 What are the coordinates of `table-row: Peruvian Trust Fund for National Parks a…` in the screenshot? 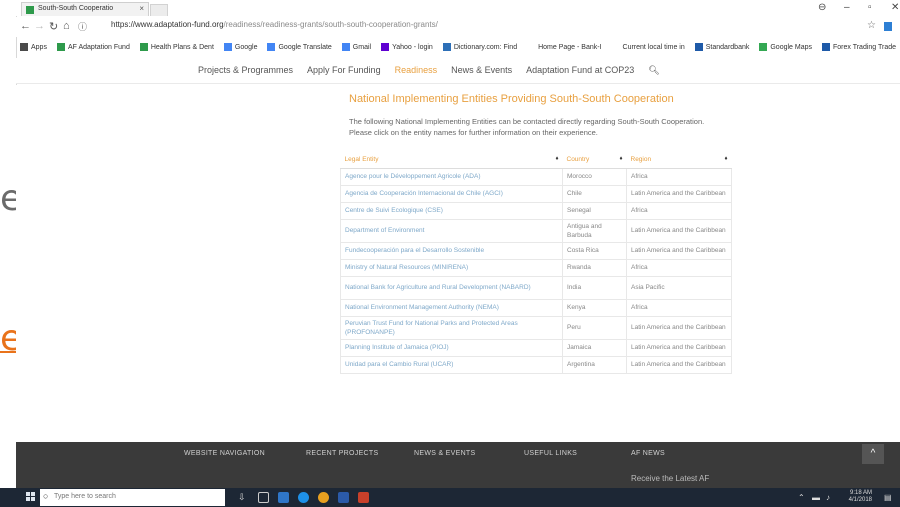 It's located at (536, 327).